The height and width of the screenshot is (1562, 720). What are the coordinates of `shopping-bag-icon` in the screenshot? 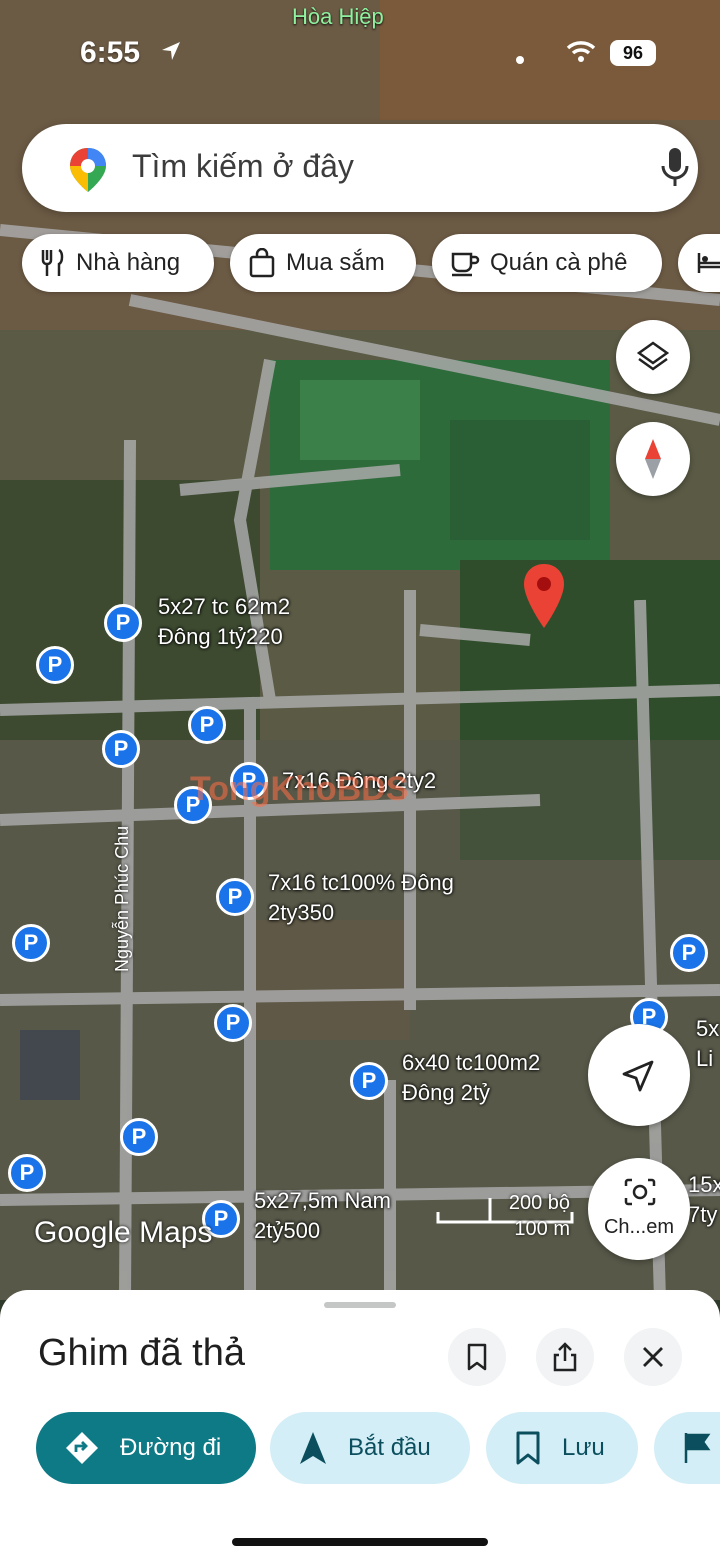 It's located at (262, 263).